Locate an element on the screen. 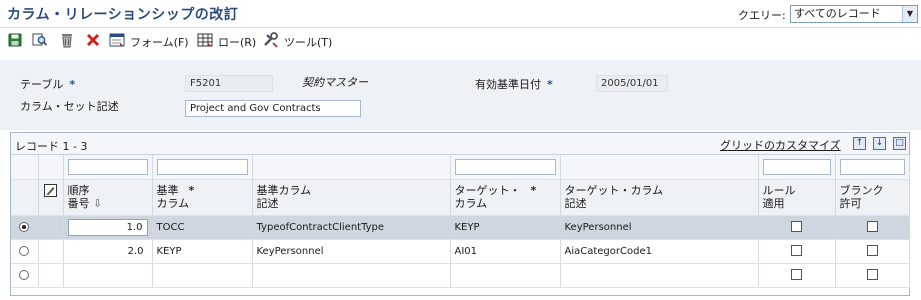 The image size is (921, 300). header-line: 基準 is located at coordinates (167, 190).